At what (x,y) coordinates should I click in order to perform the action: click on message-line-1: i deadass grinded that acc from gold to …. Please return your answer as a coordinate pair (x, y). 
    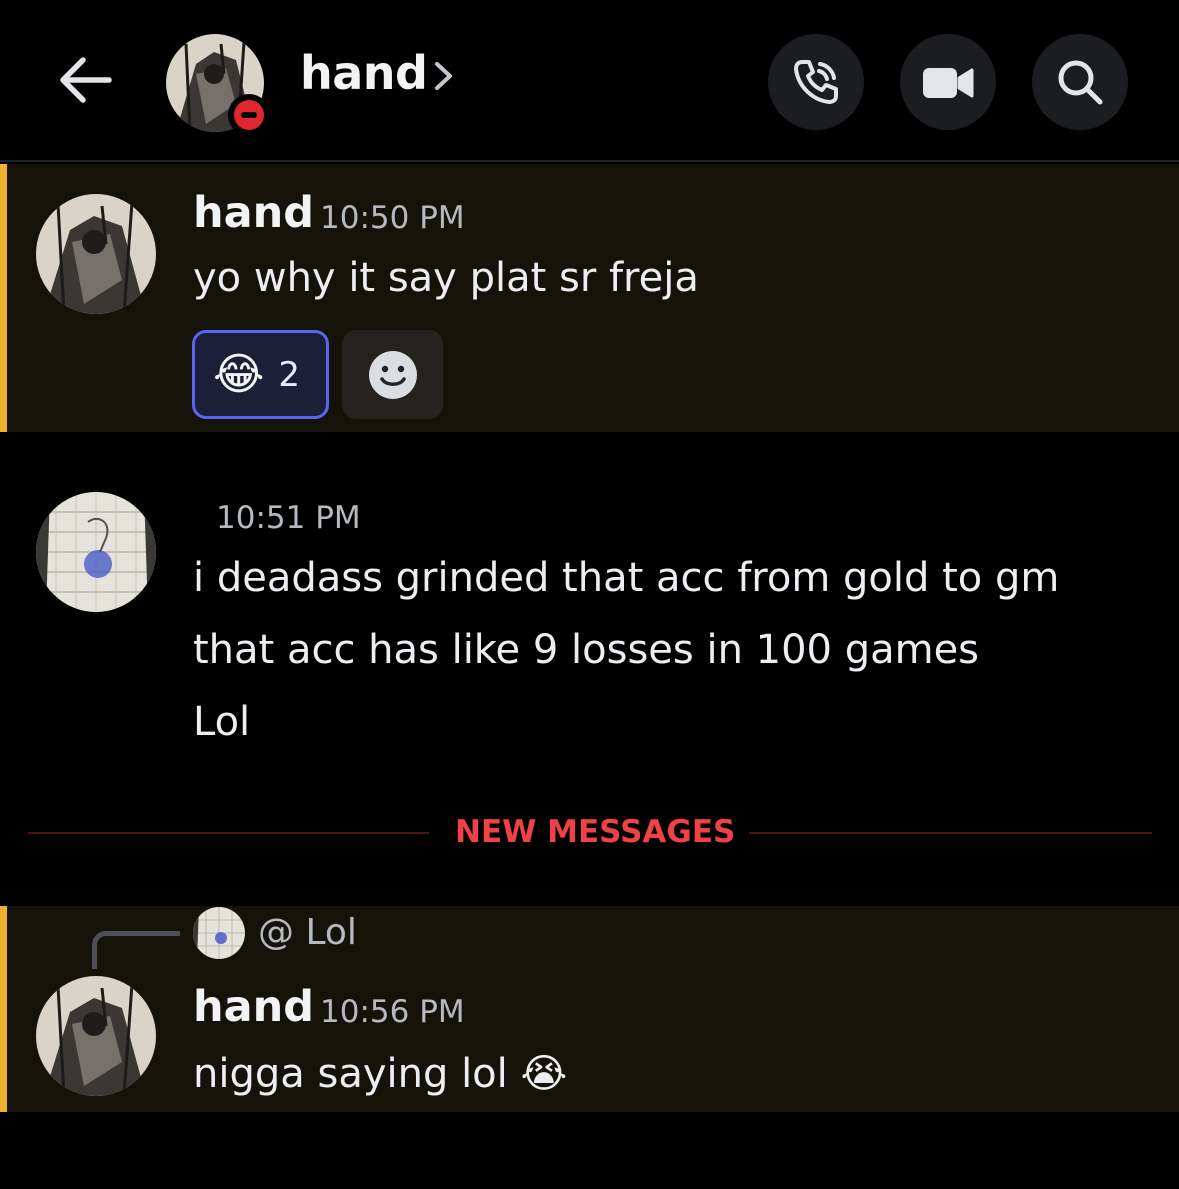
    Looking at the image, I should click on (626, 578).